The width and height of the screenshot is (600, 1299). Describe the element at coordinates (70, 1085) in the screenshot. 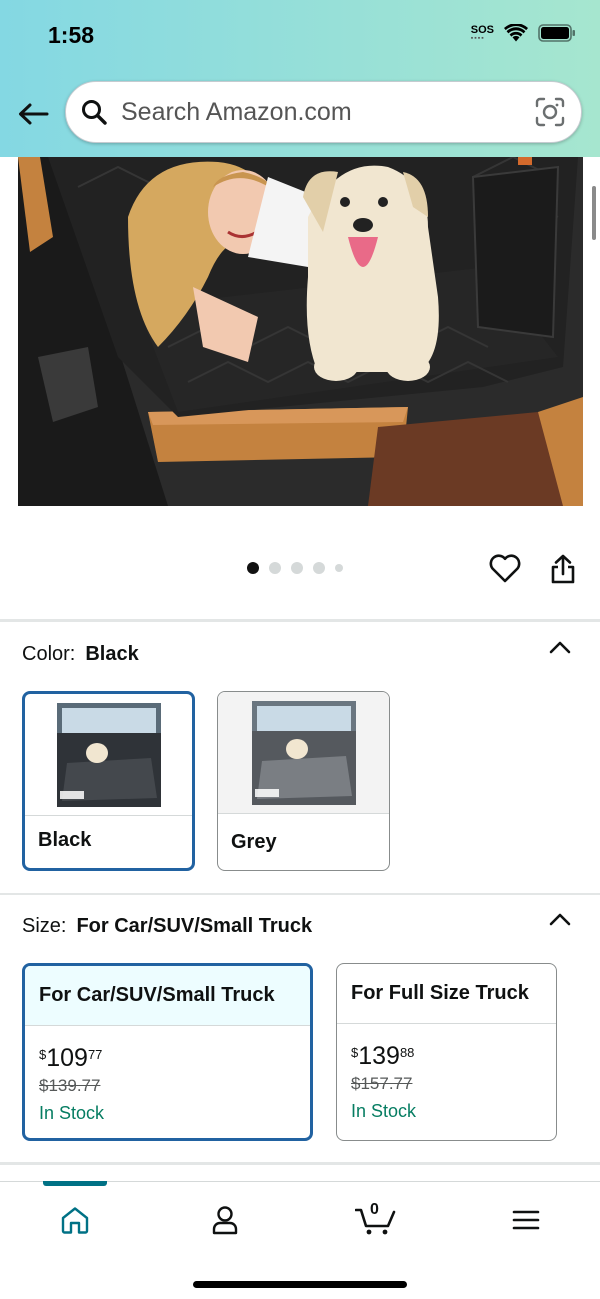

I see `list-price: $139.77` at that location.